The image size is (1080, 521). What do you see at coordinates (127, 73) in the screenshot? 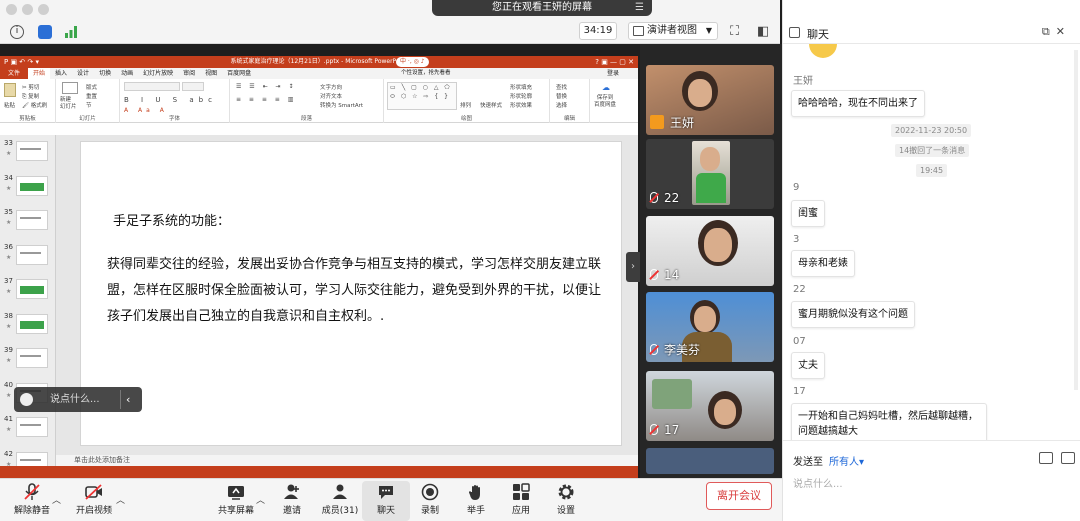
I see `ppt-tab: 动画` at bounding box center [127, 73].